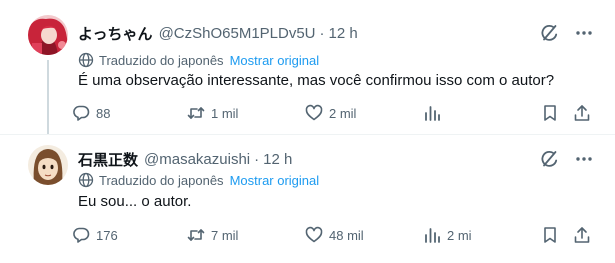  I want to click on retweet-button: 7 mil, so click(212, 235).